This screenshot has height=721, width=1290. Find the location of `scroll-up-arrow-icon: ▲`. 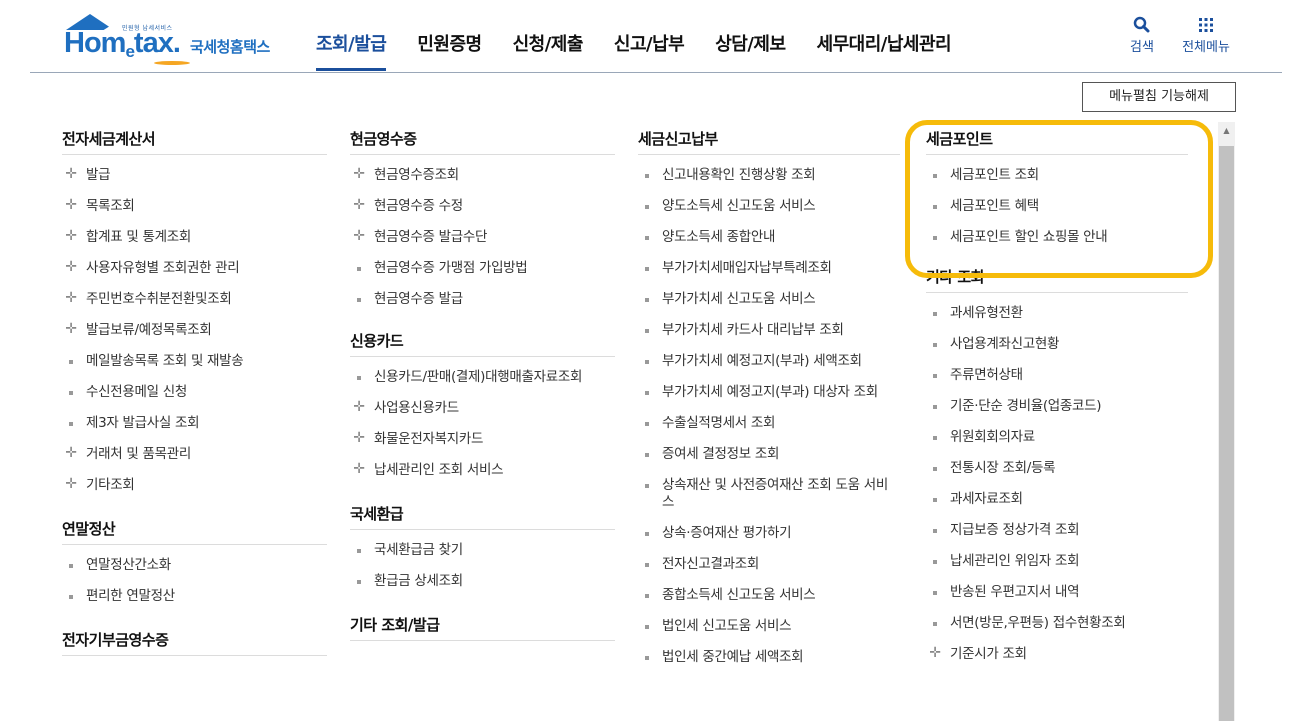

scroll-up-arrow-icon: ▲ is located at coordinates (1226, 130).